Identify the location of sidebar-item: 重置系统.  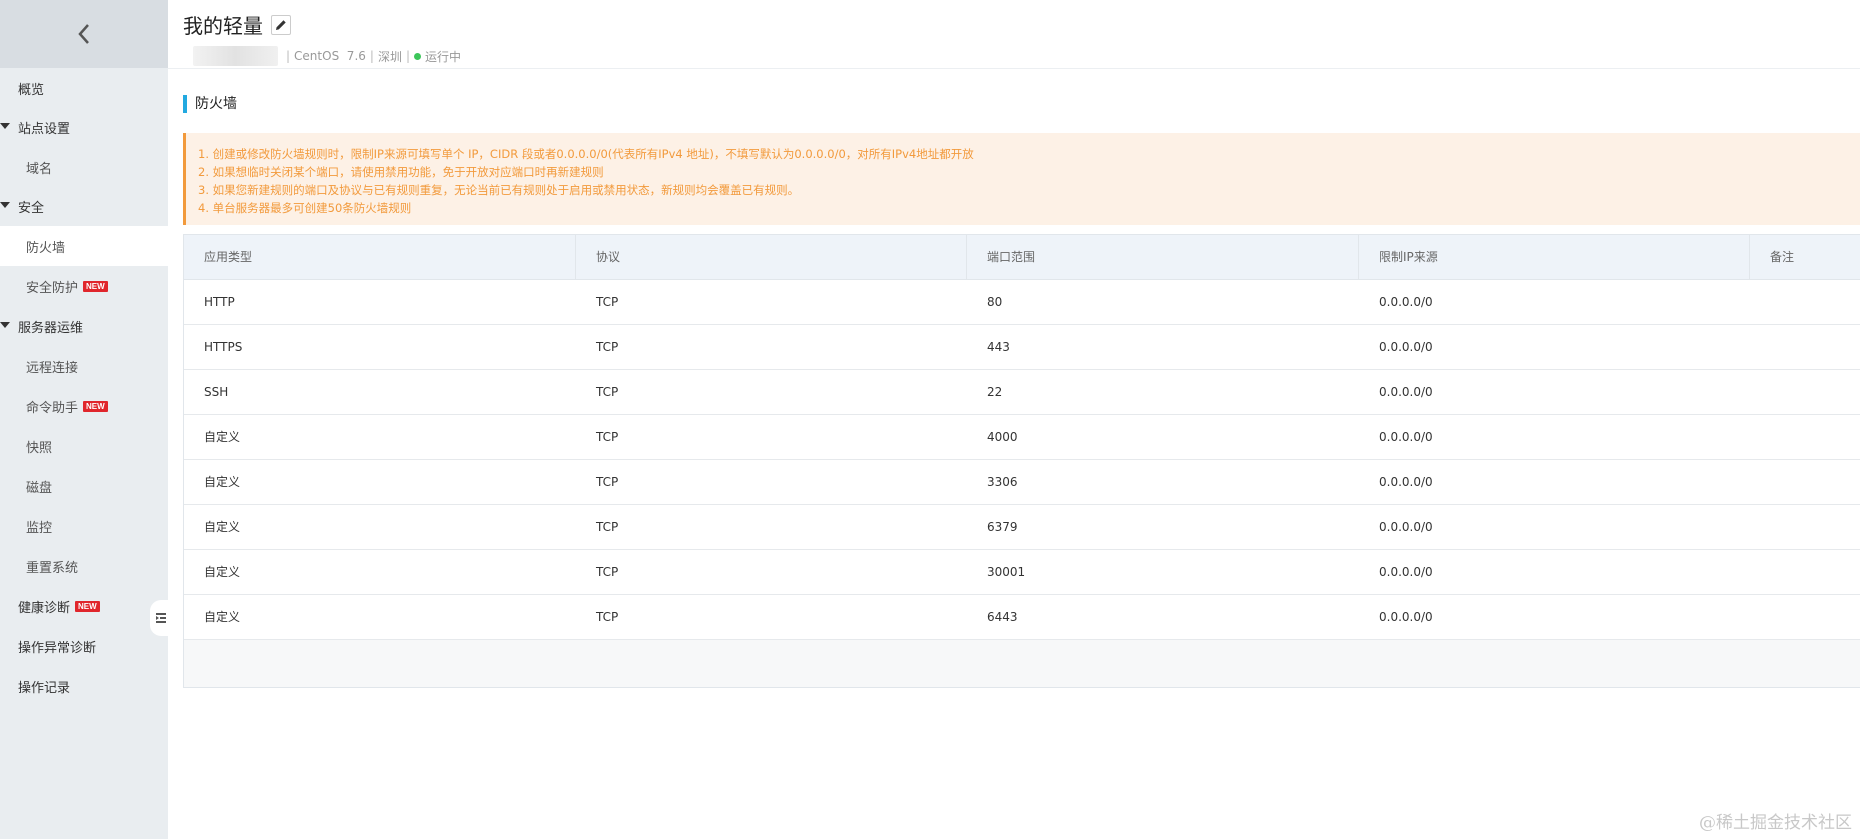
(84, 566).